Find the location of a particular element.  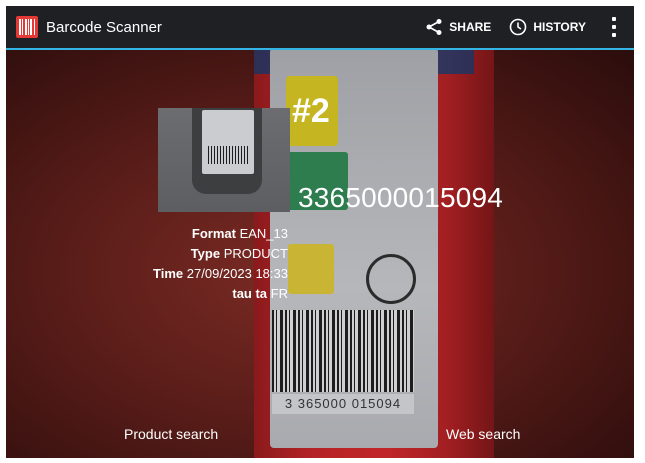

physical-barcode-digits: 3 365000 015094 is located at coordinates (343, 404).